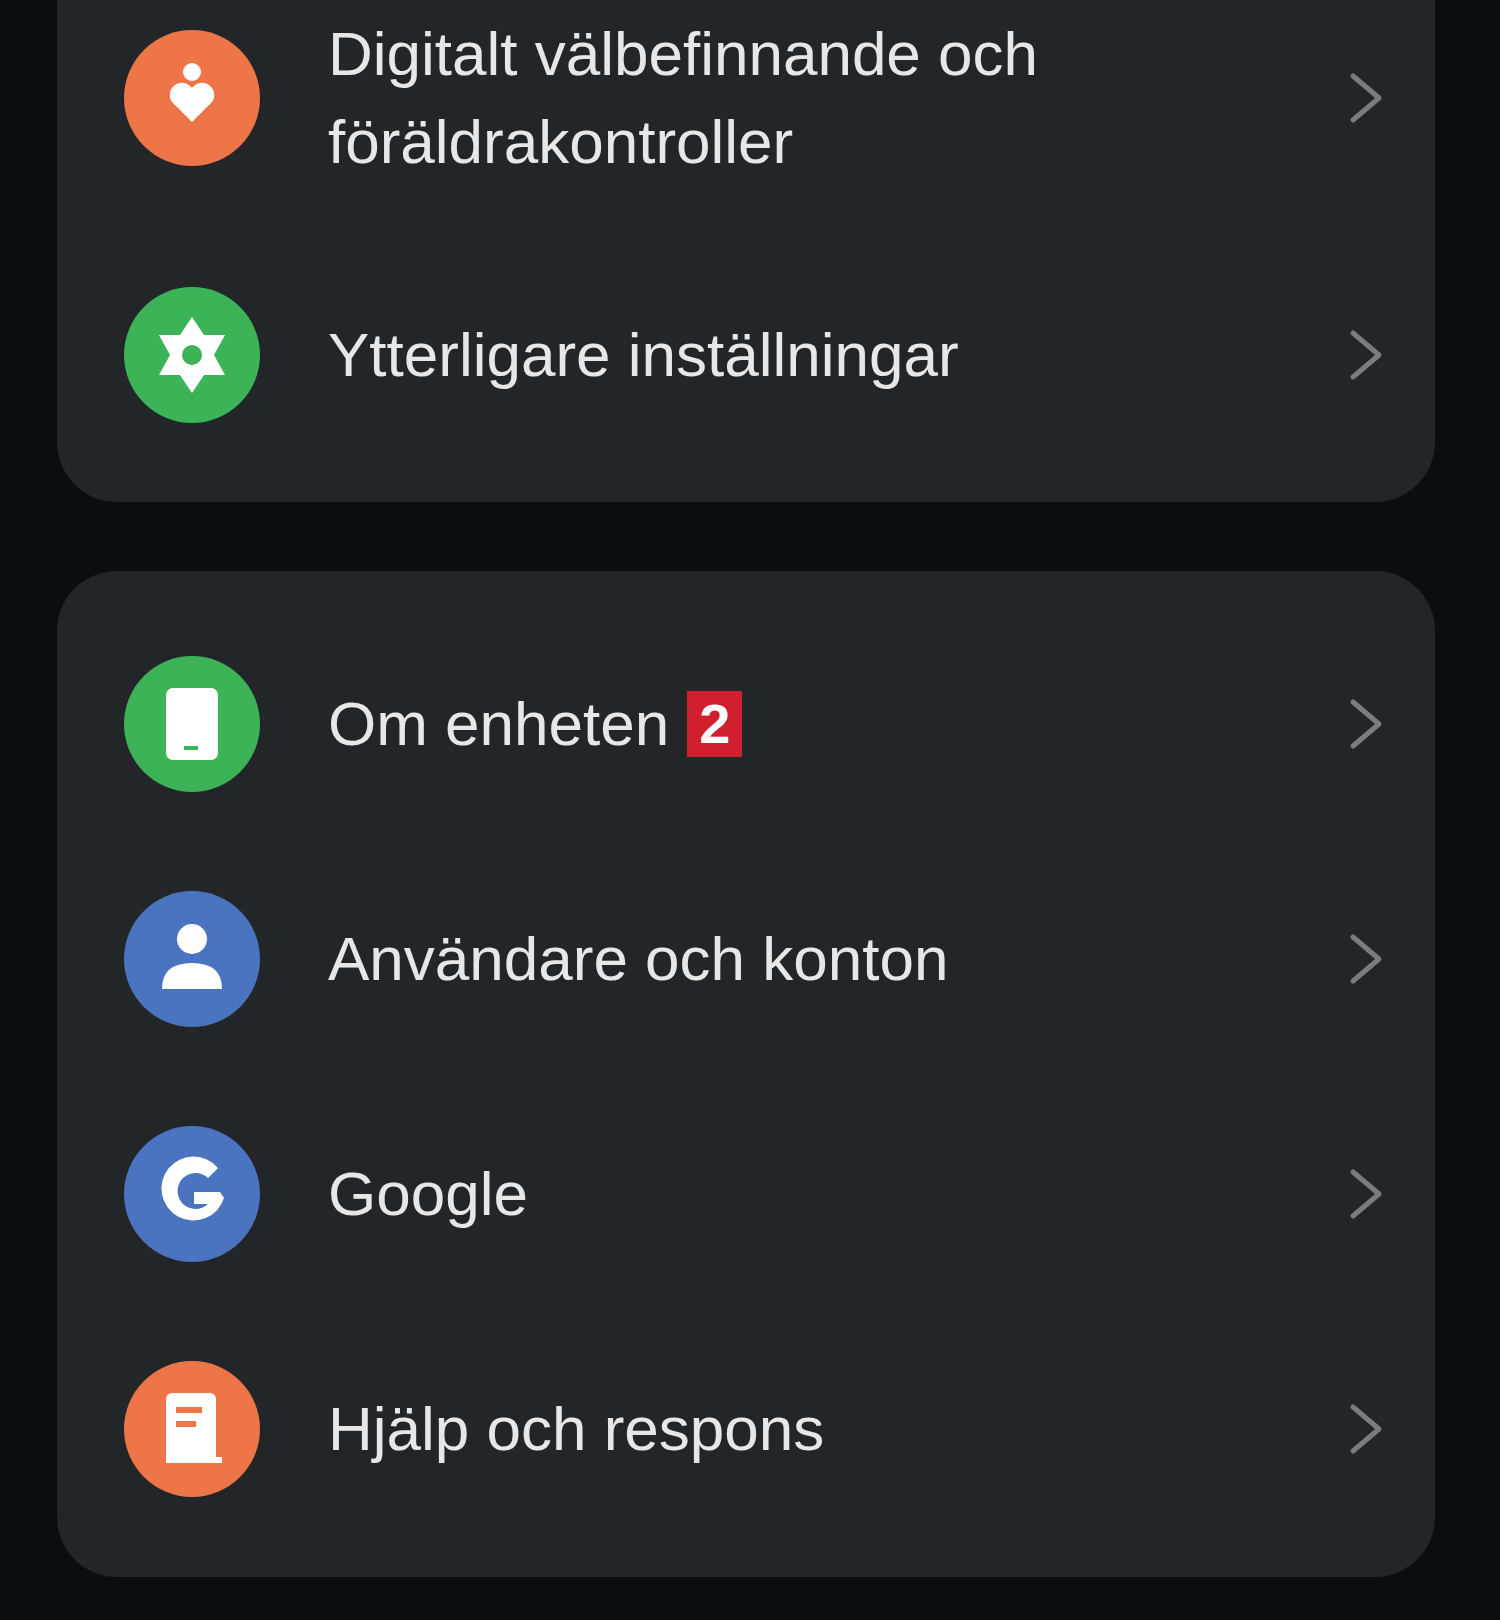 Image resolution: width=1500 pixels, height=1620 pixels. What do you see at coordinates (499, 723) in the screenshot?
I see `item-label: Om enheten` at bounding box center [499, 723].